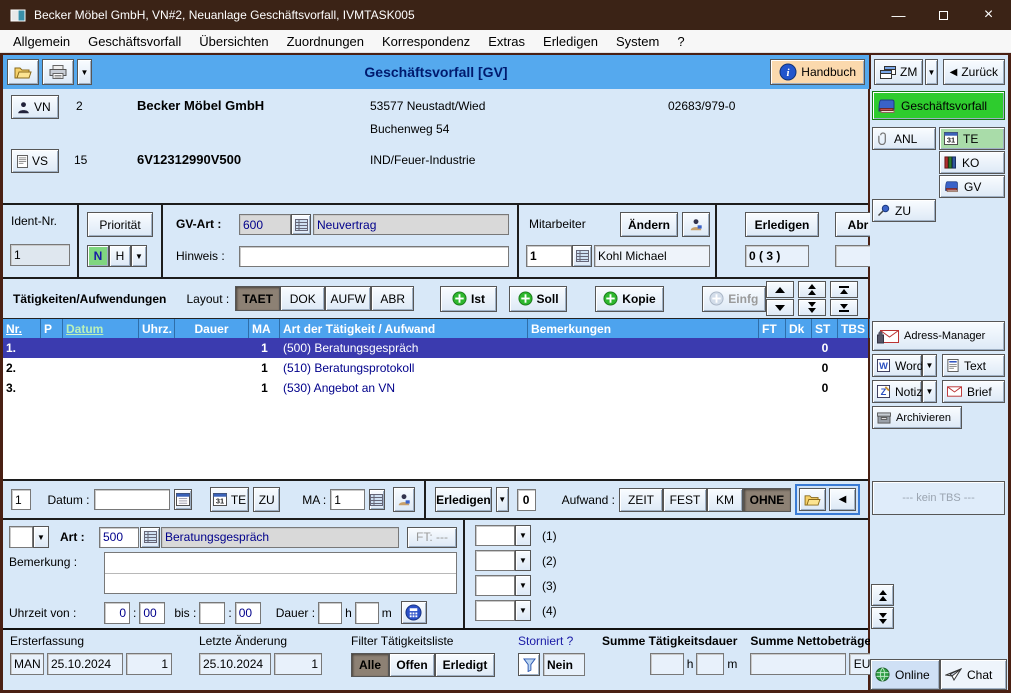 The image size is (1011, 693). I want to click on text-button: Text, so click(973, 365).